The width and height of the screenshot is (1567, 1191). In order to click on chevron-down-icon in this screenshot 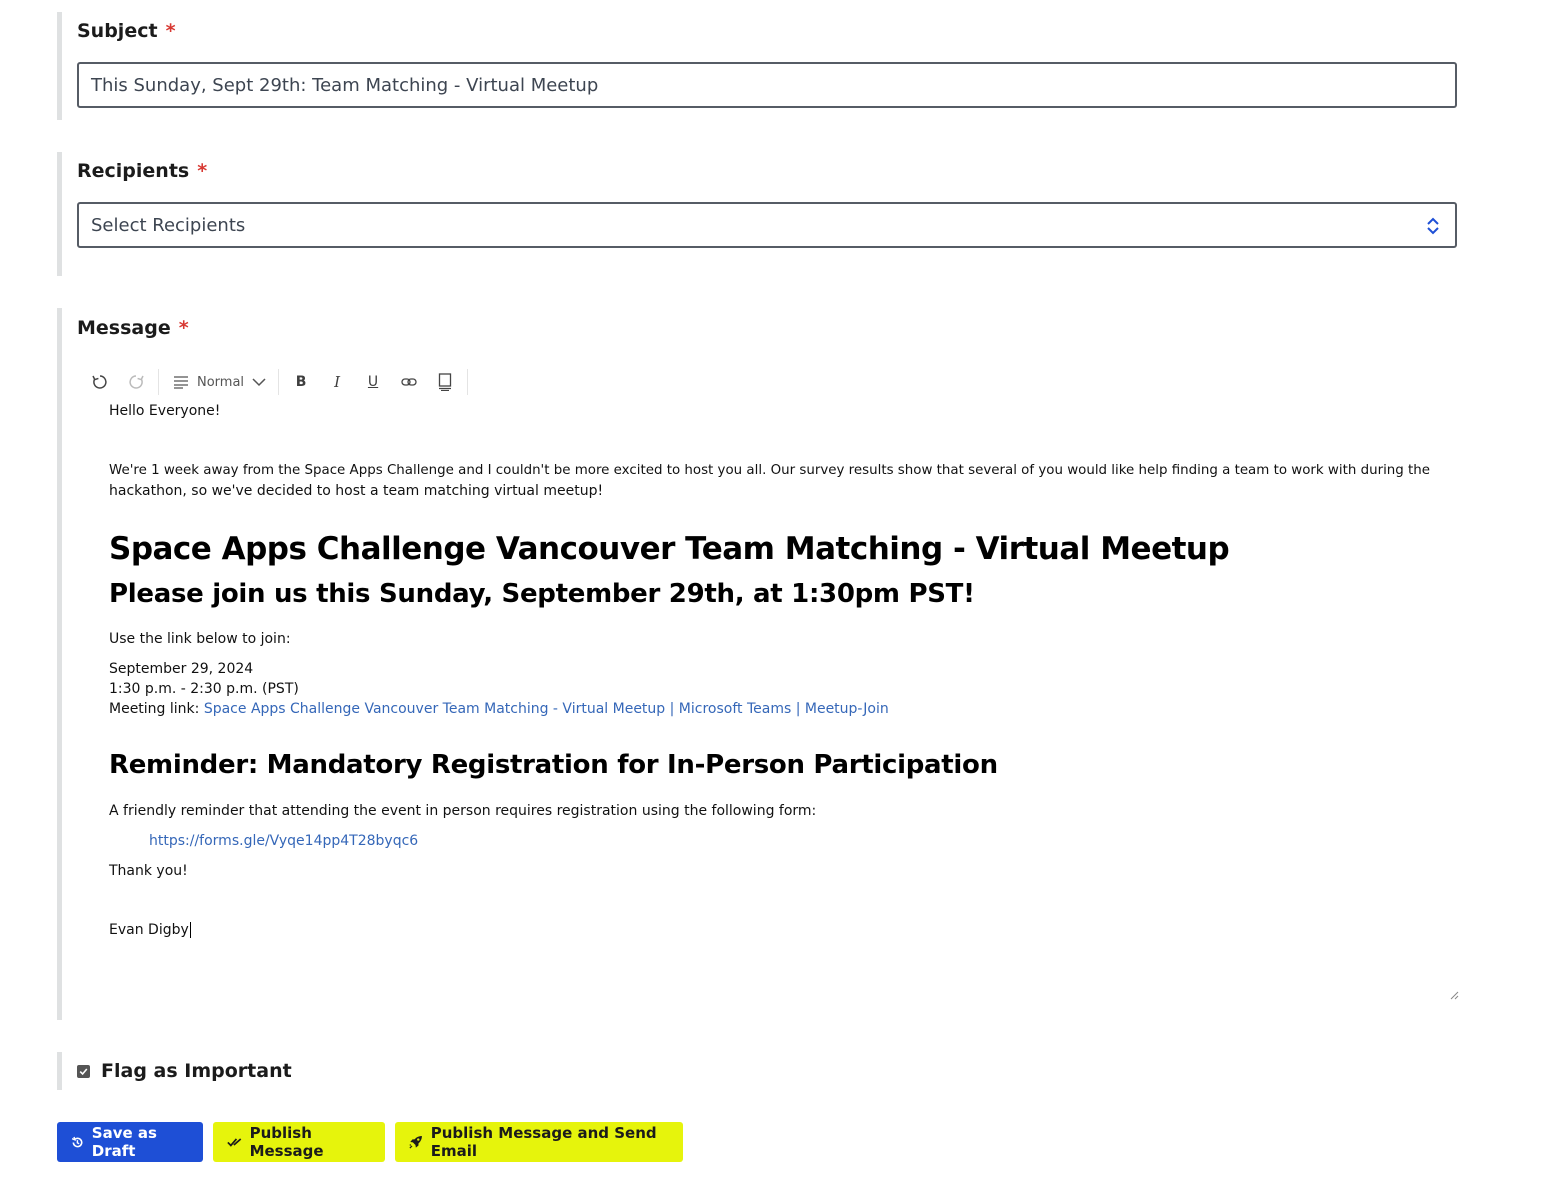, I will do `click(259, 382)`.